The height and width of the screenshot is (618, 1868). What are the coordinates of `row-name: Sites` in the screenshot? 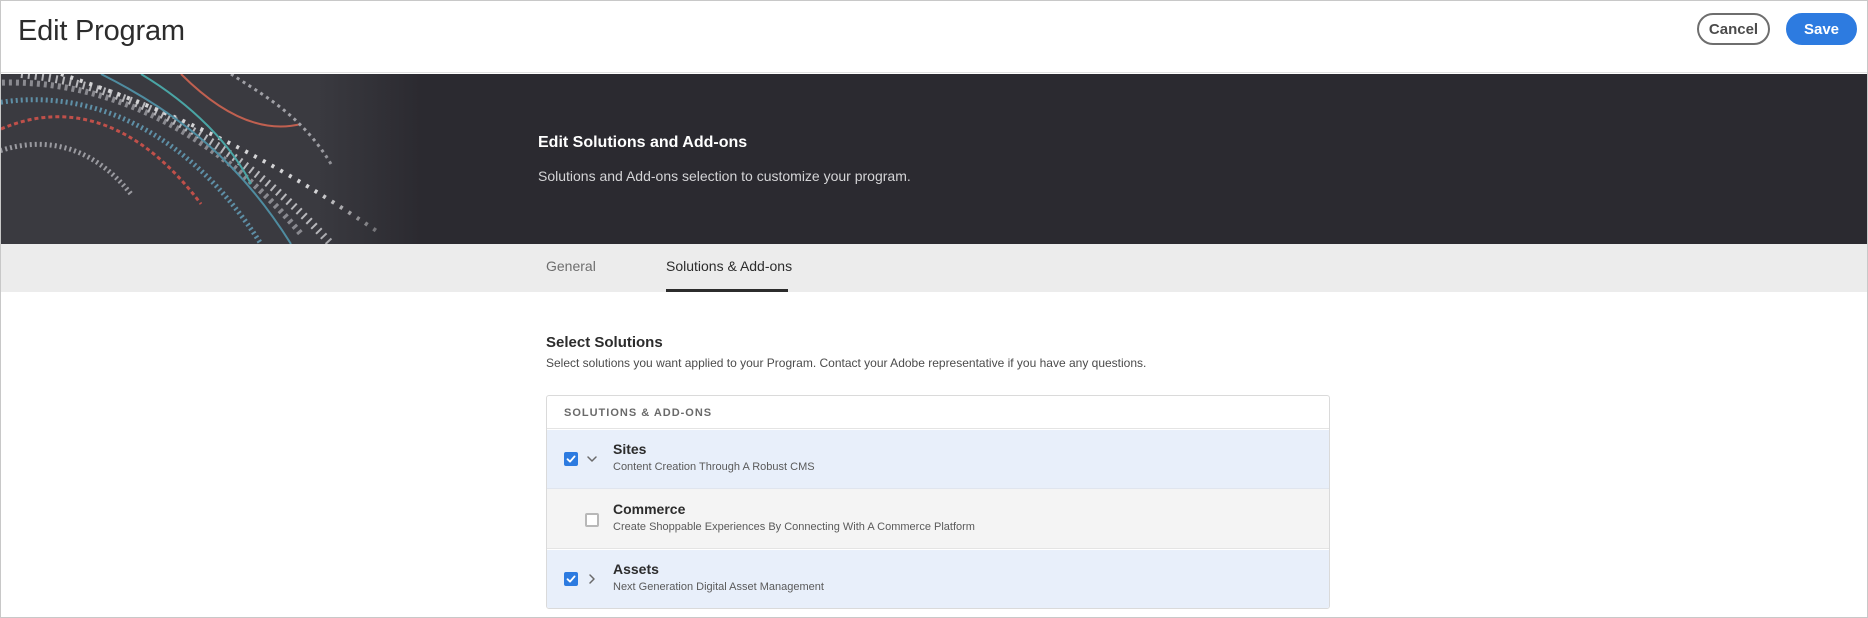 It's located at (630, 449).